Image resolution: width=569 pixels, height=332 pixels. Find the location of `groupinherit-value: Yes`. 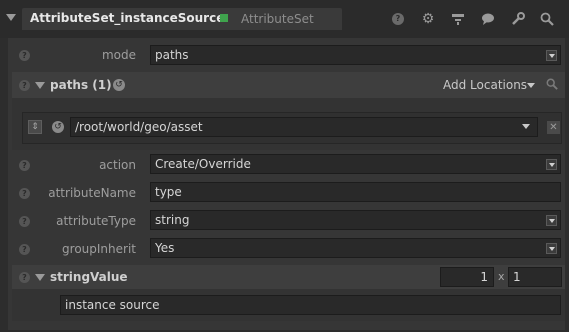

groupinherit-value: Yes is located at coordinates (165, 248).